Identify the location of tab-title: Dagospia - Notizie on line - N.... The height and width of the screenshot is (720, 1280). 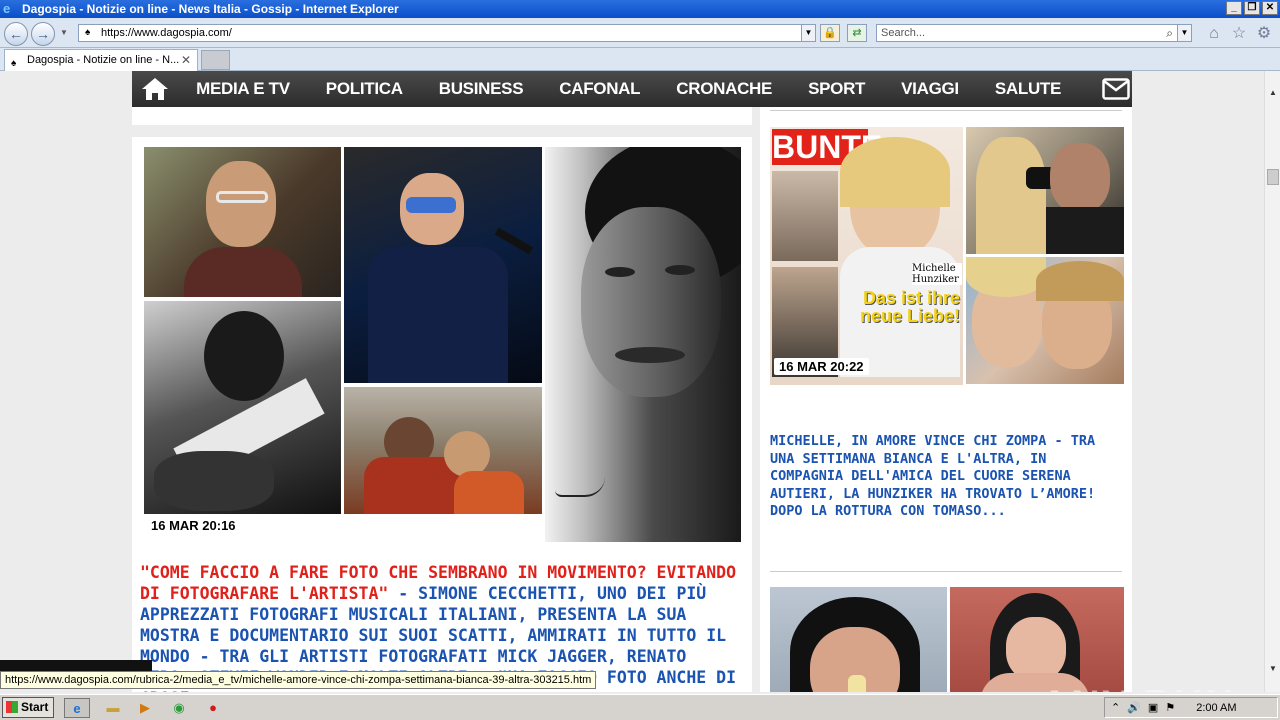
(103, 60).